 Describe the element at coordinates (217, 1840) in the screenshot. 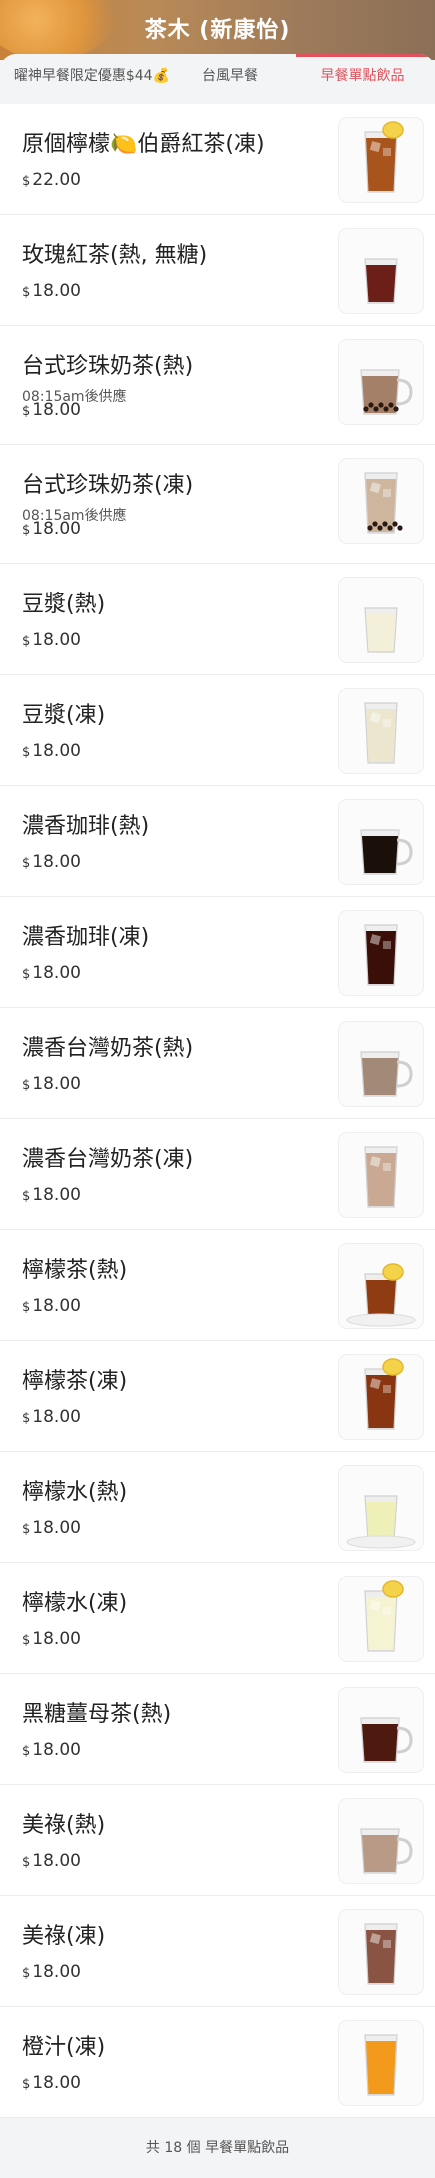

I see `menu-item: 美祿(熱) $18.00` at that location.